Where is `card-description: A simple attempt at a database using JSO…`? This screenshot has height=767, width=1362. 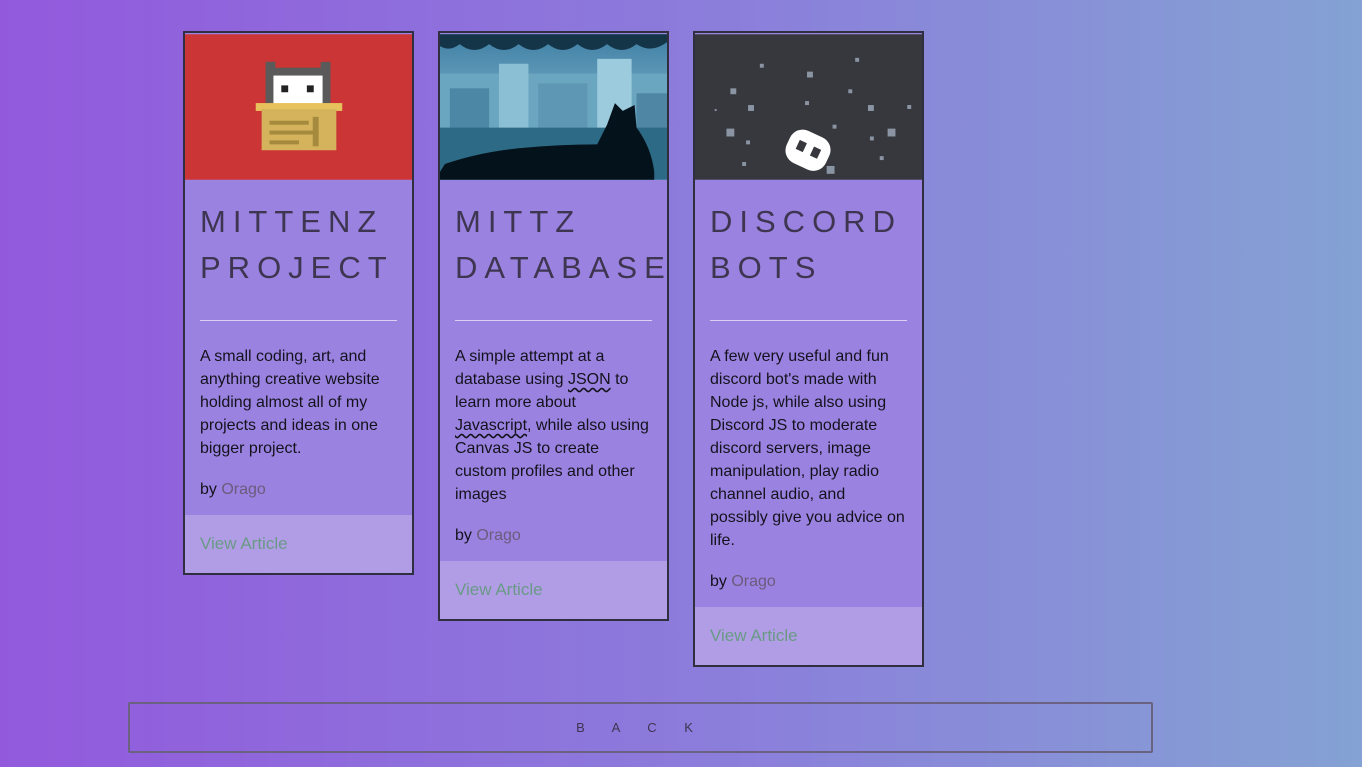 card-description: A simple attempt at a database using JSO… is located at coordinates (553, 425).